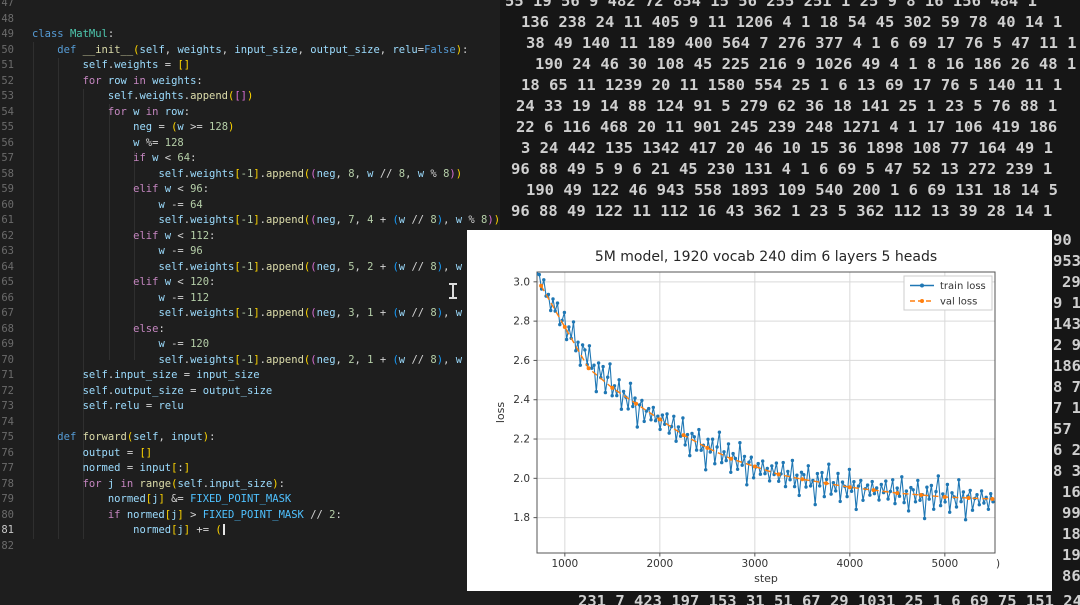  I want to click on line-number: 54, so click(7, 111).